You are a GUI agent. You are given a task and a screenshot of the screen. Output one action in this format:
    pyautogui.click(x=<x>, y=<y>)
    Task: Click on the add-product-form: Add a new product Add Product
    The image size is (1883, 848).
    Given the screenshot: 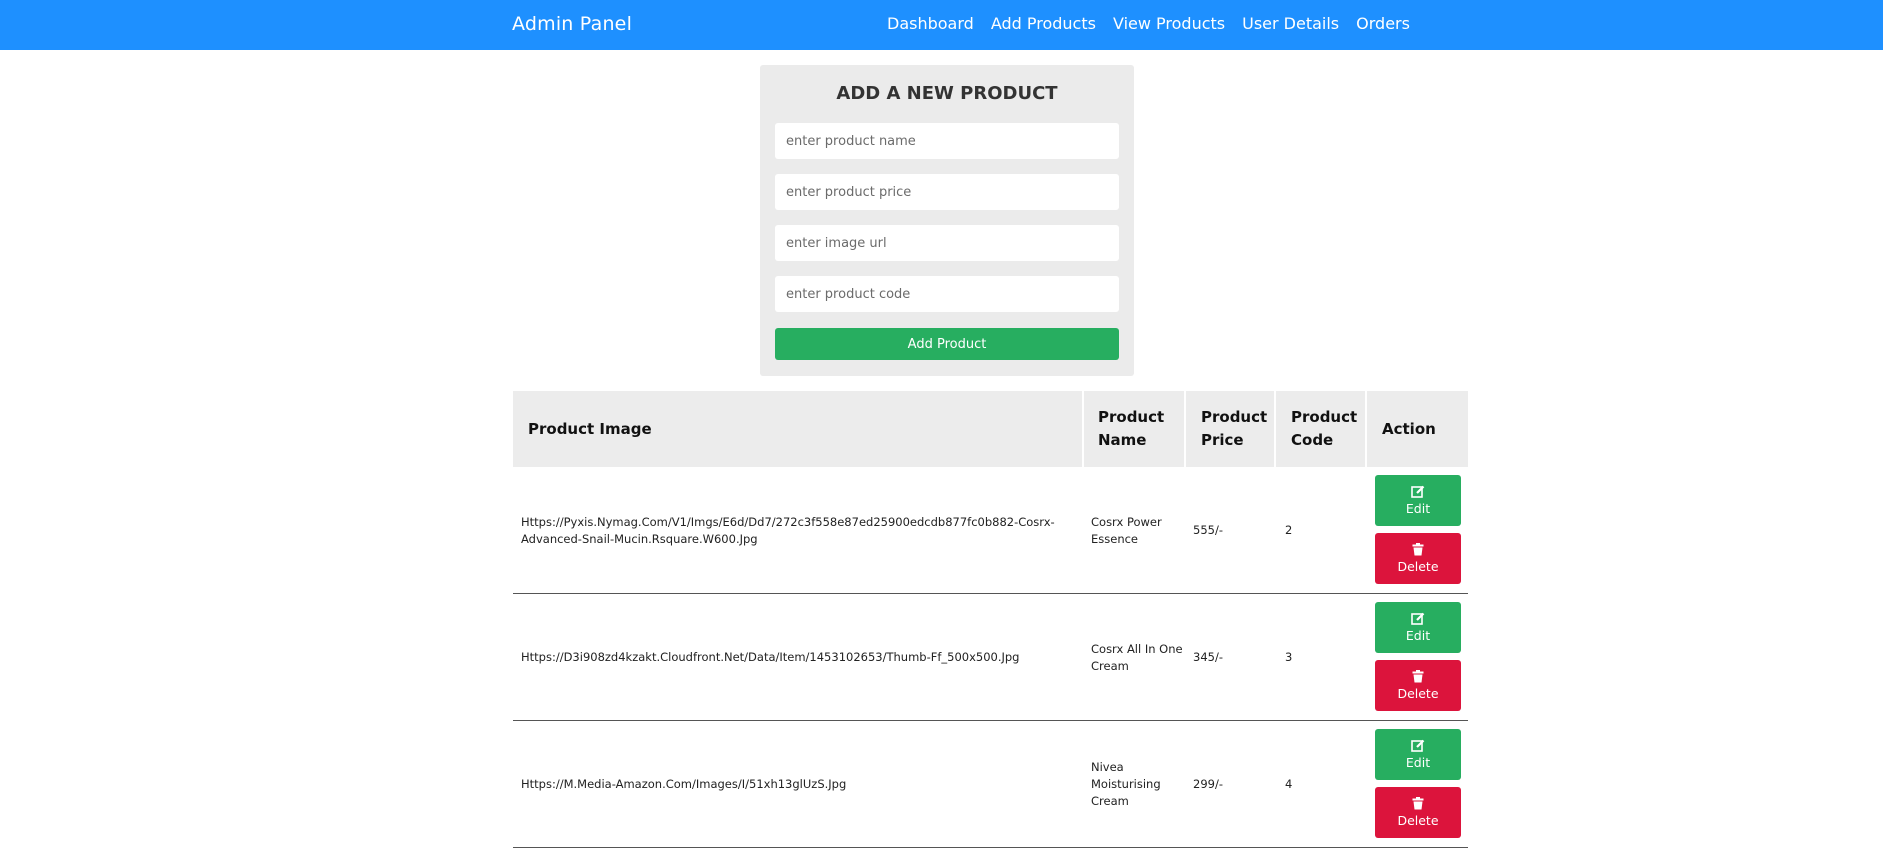 What is the action you would take?
    pyautogui.click(x=947, y=220)
    